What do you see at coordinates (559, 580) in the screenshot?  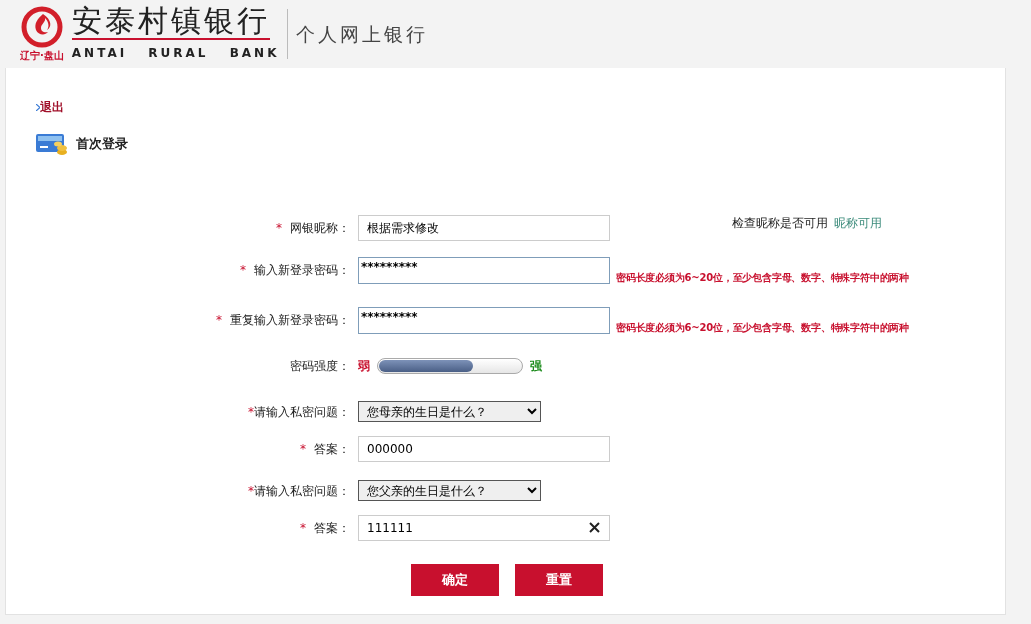 I see `reset-button: 重置` at bounding box center [559, 580].